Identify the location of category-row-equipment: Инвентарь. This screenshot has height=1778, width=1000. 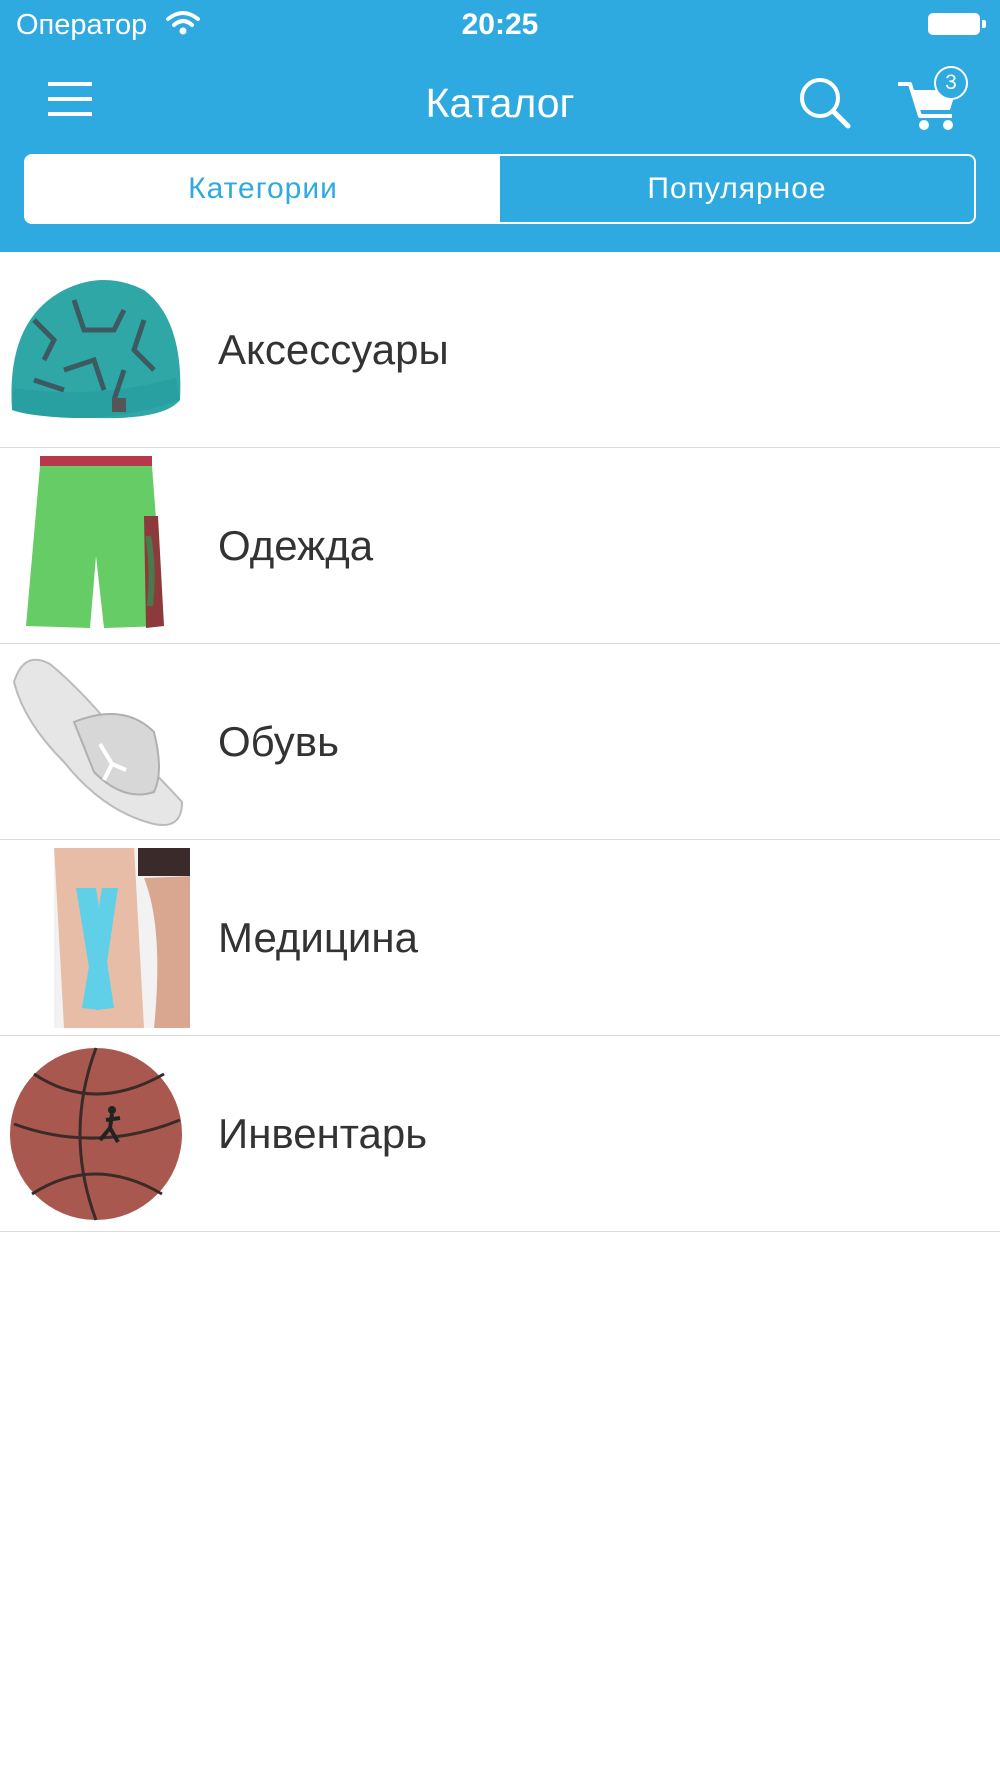
(500, 1134).